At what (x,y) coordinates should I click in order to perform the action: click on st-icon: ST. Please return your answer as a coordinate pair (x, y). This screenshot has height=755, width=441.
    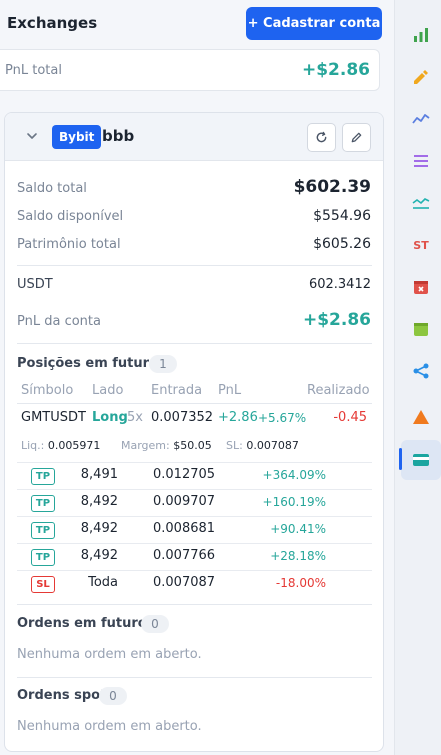
    Looking at the image, I should click on (421, 245).